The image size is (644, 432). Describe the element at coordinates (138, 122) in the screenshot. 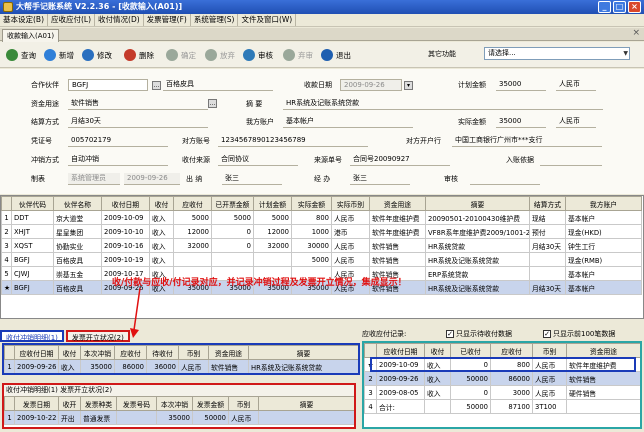

I see `settle-field: 月结30天` at that location.